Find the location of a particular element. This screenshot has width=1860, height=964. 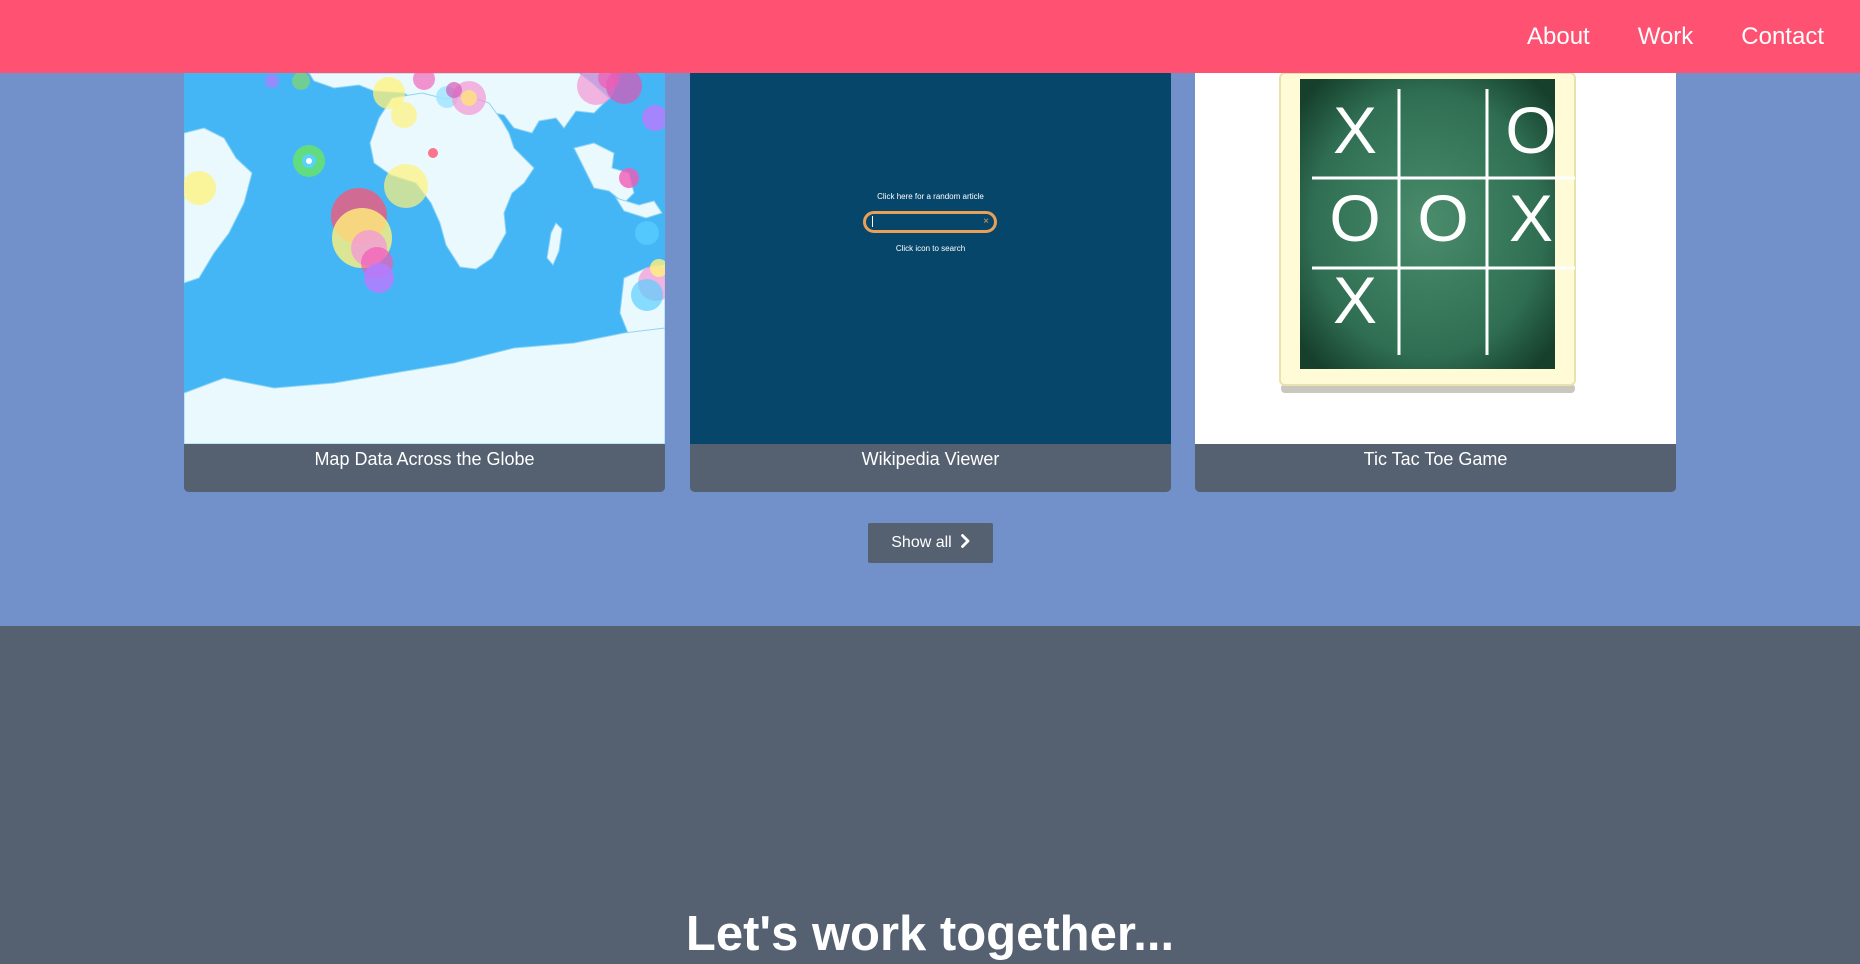

show-all-button: Show all is located at coordinates (930, 543).